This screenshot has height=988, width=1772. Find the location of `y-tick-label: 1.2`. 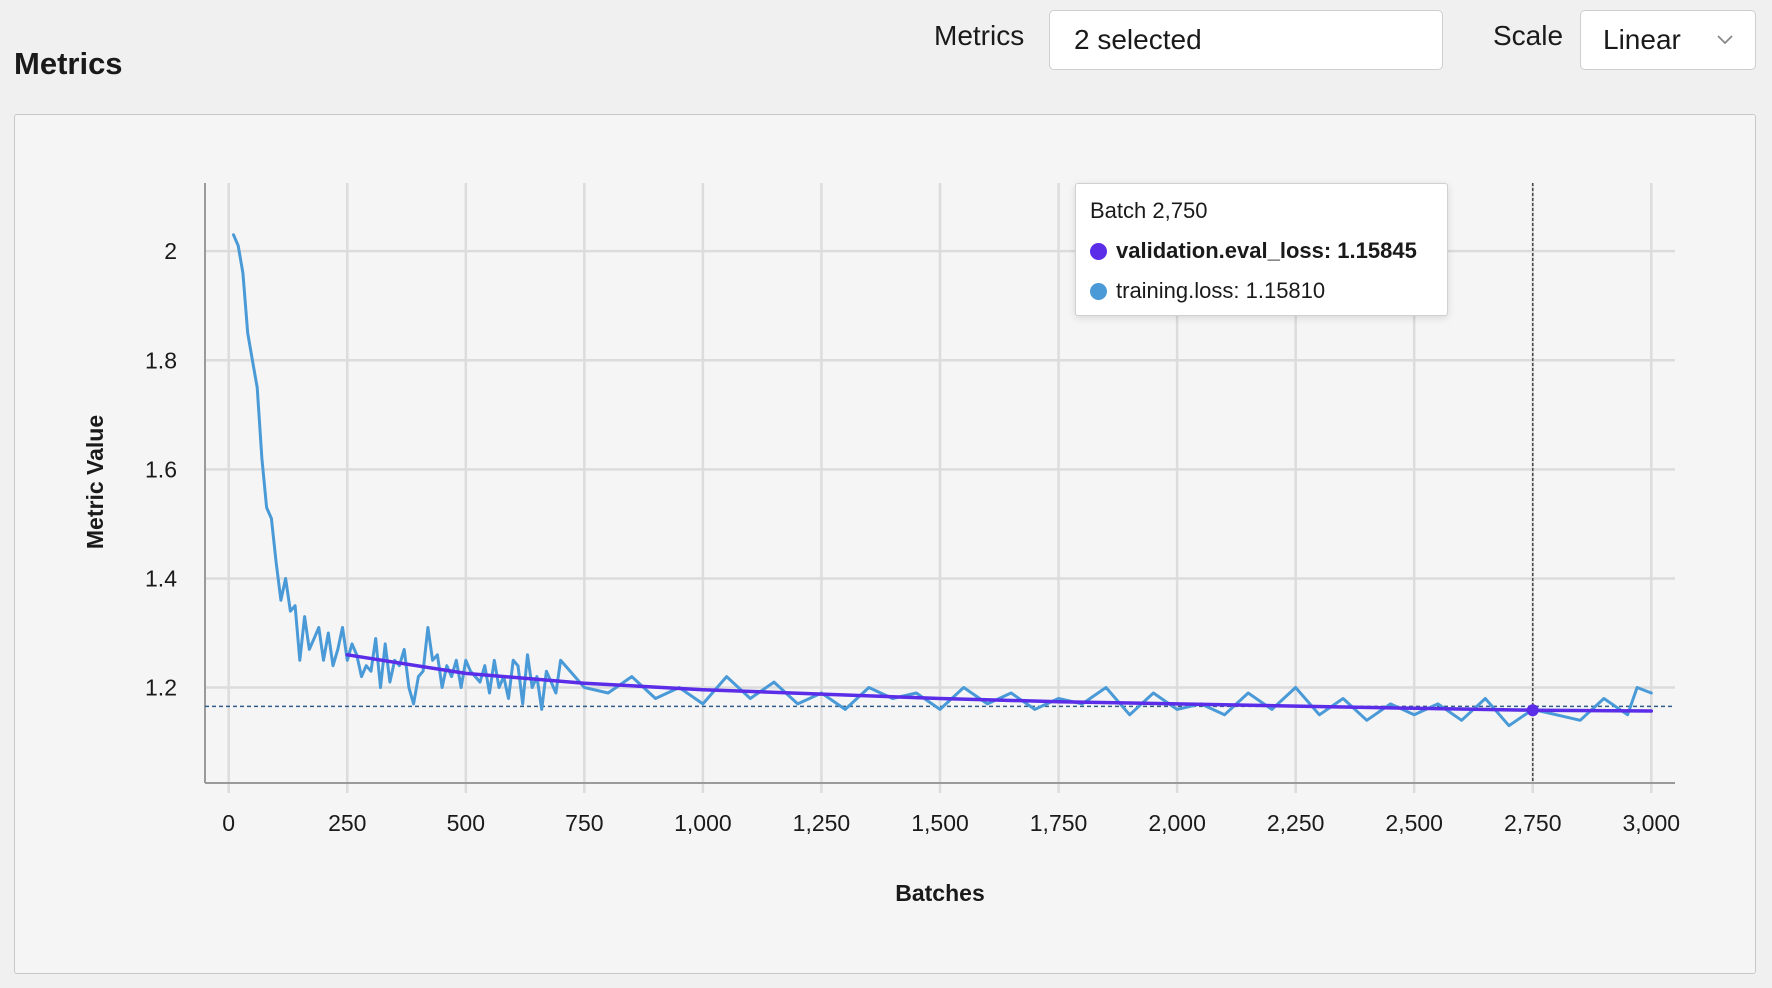

y-tick-label: 1.2 is located at coordinates (161, 688).